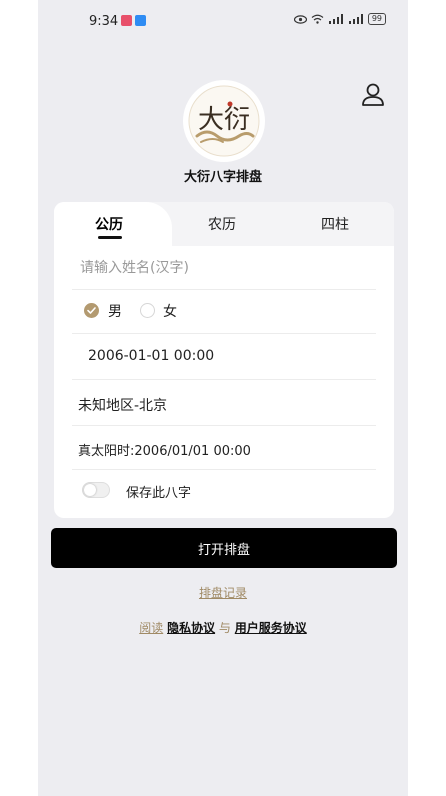 Image resolution: width=446 pixels, height=796 pixels. I want to click on male-radio, so click(91, 310).